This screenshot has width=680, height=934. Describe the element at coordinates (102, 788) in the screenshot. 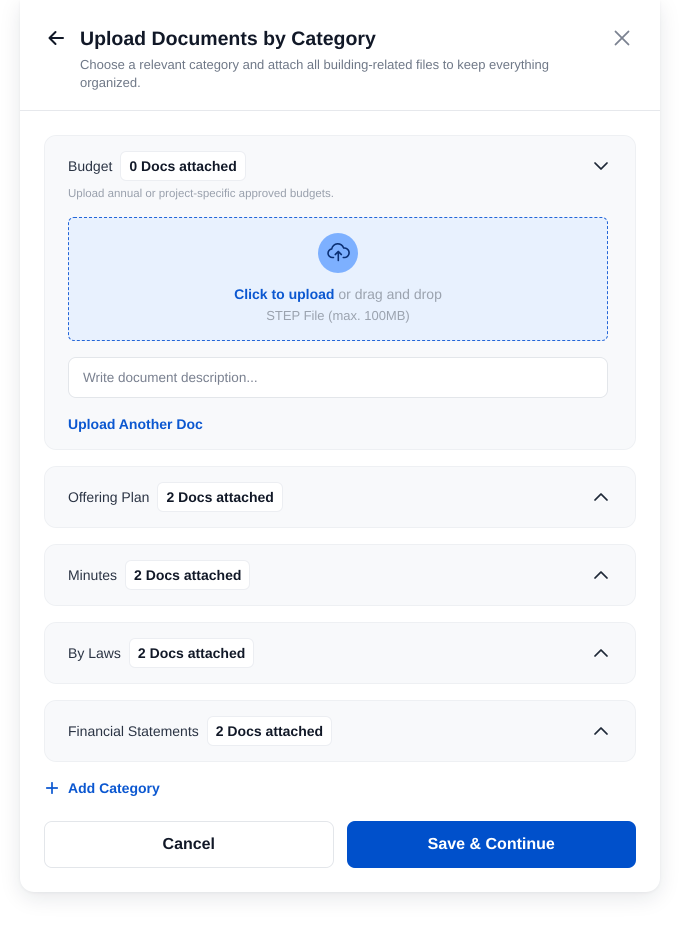

I see `add-category-button: Add Category` at that location.